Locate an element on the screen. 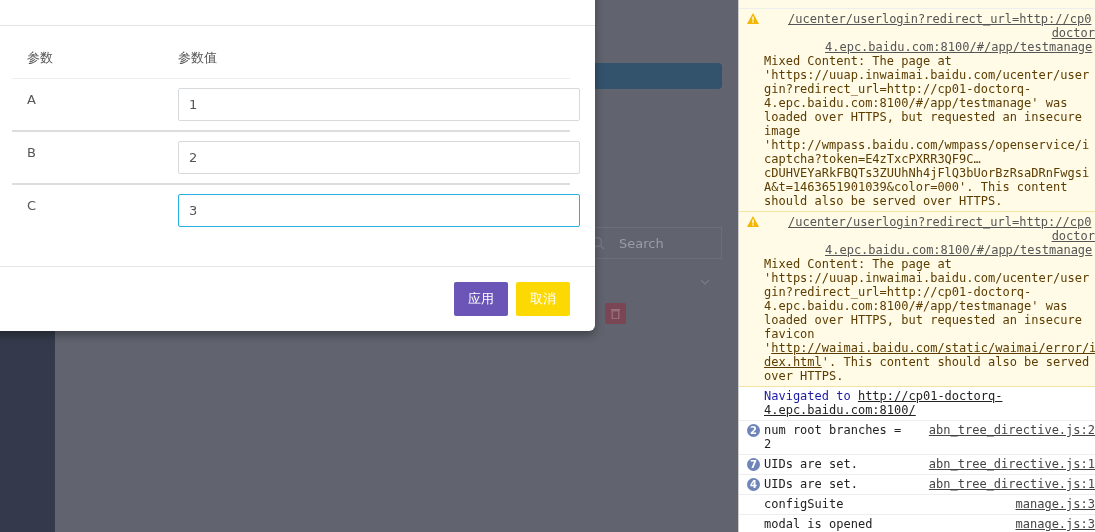 This screenshot has width=1095, height=532. column-header: 参数 is located at coordinates (40, 58).